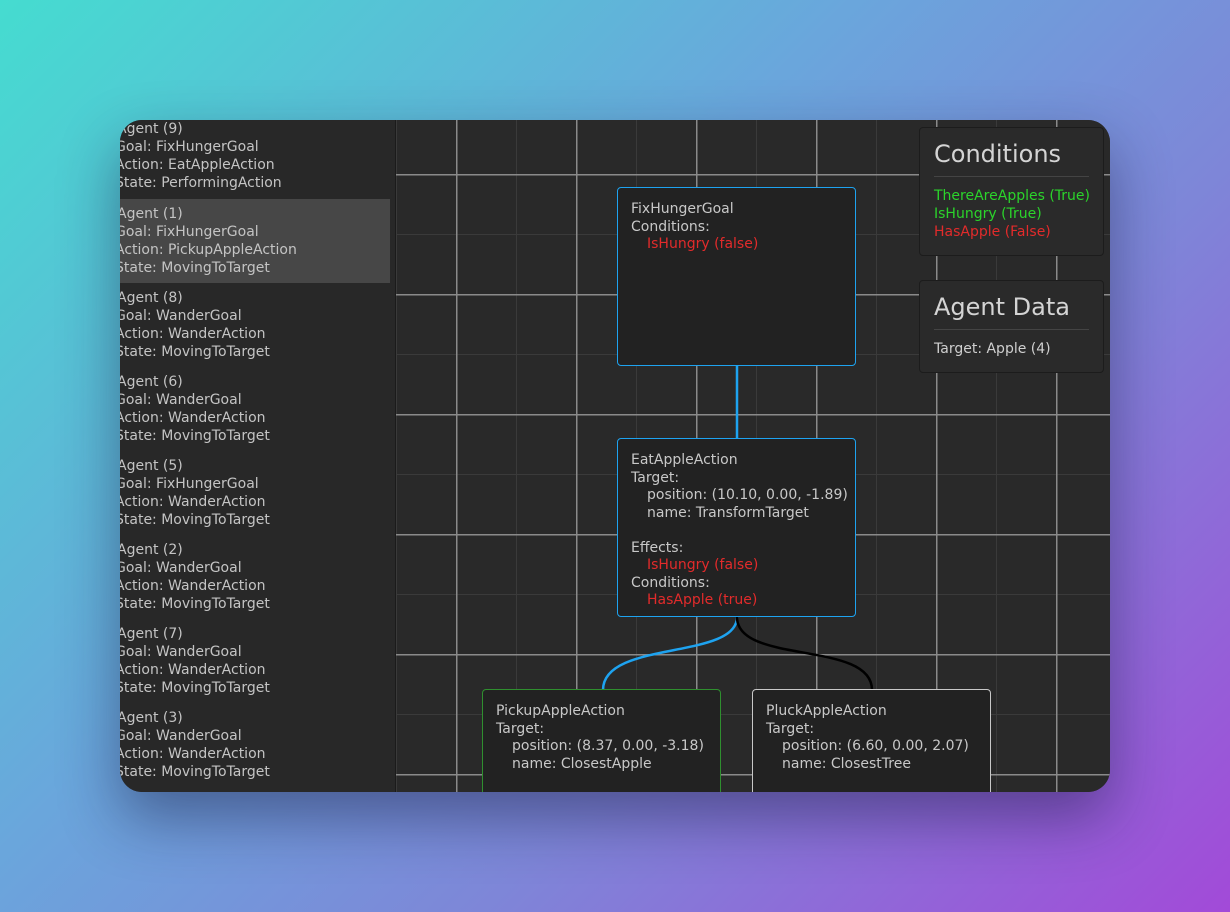  What do you see at coordinates (804, 653) in the screenshot?
I see `edge-eat-to-pluck` at bounding box center [804, 653].